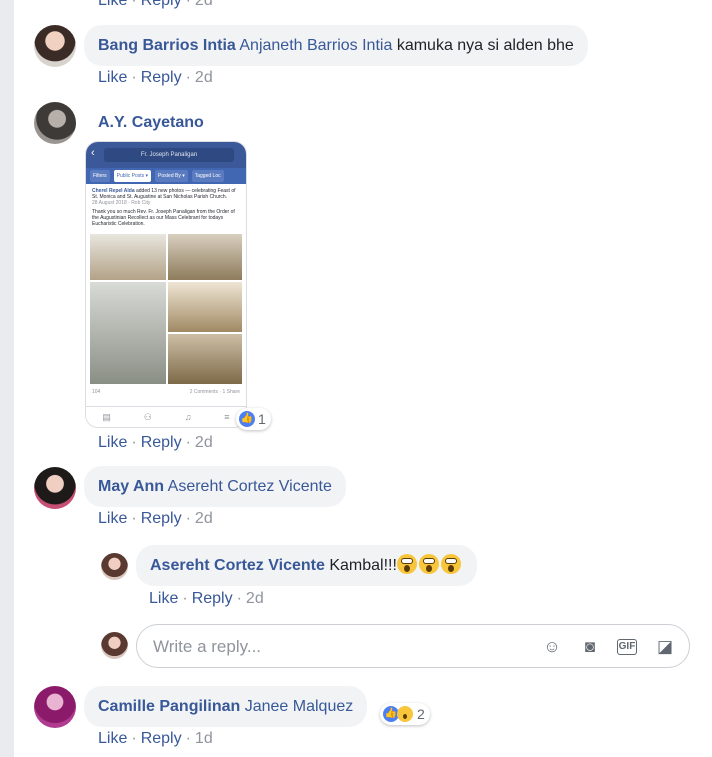 Image resolution: width=712 pixels, height=757 pixels. I want to click on emoji-icon: ☺, so click(552, 647).